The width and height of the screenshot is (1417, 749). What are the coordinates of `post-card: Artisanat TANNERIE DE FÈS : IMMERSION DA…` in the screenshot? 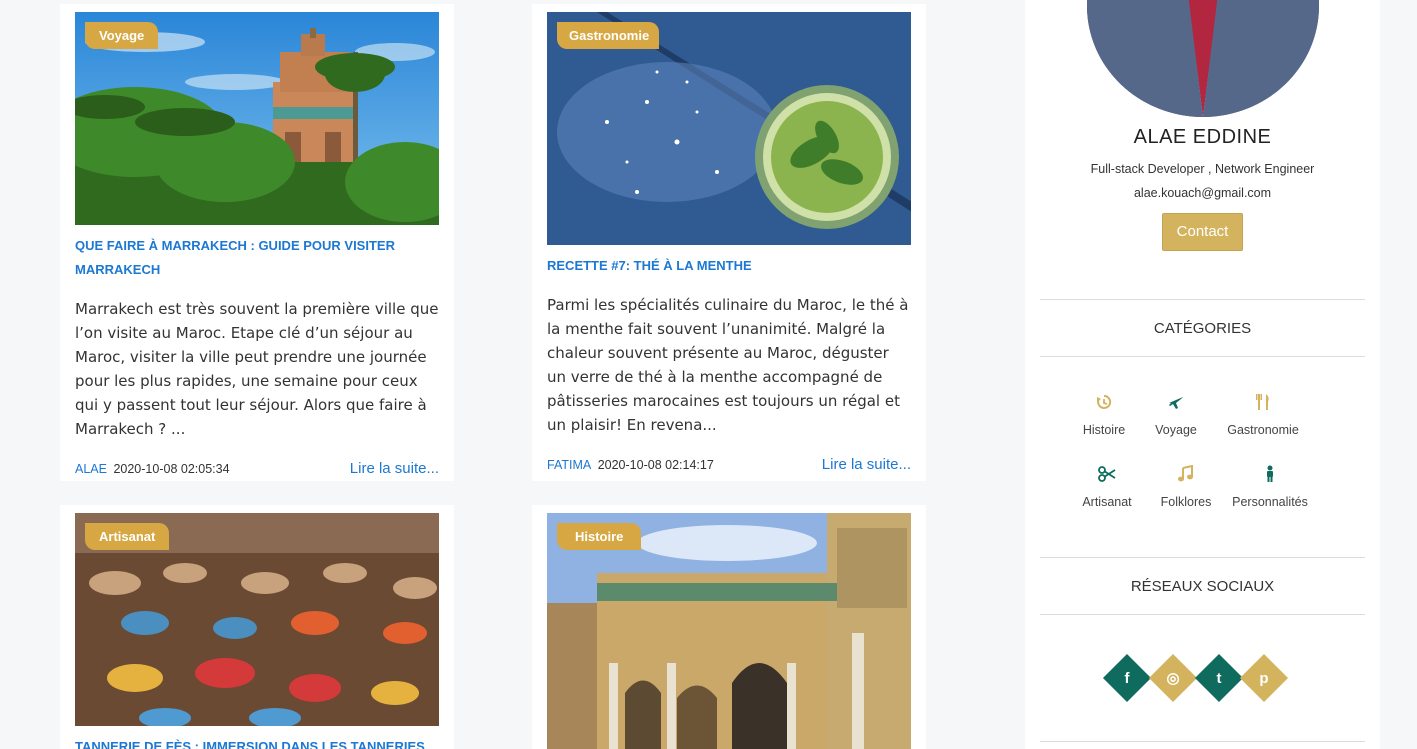 It's located at (257, 627).